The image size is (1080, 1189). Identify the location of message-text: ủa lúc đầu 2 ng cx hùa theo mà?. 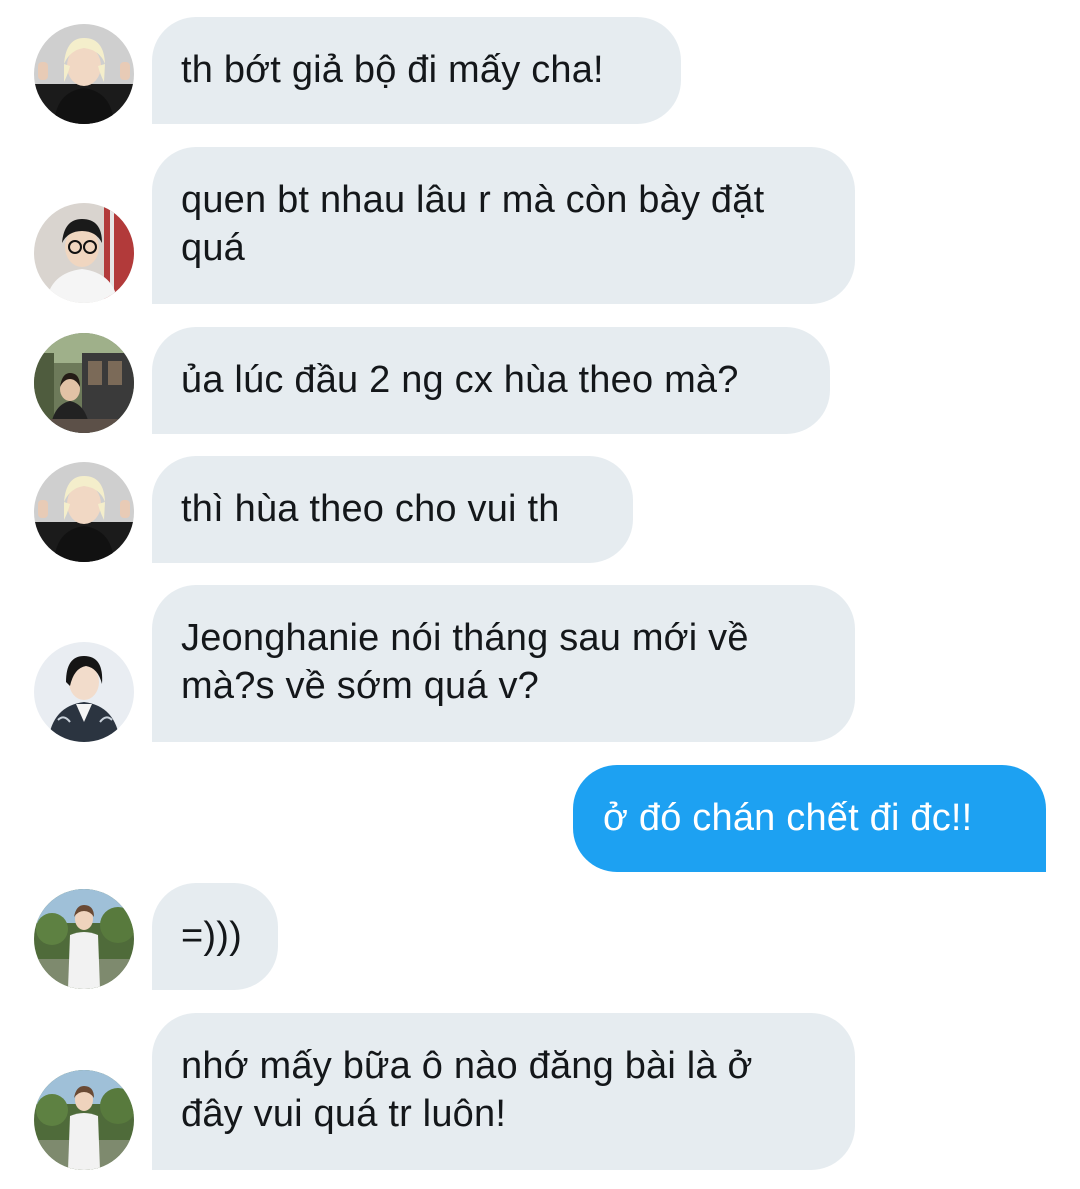
(460, 380).